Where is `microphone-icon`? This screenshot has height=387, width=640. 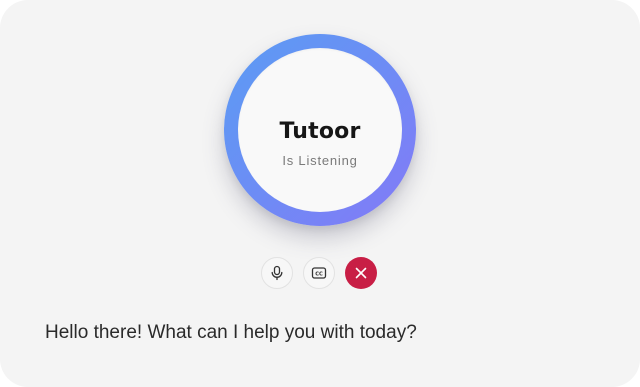
microphone-icon is located at coordinates (277, 273).